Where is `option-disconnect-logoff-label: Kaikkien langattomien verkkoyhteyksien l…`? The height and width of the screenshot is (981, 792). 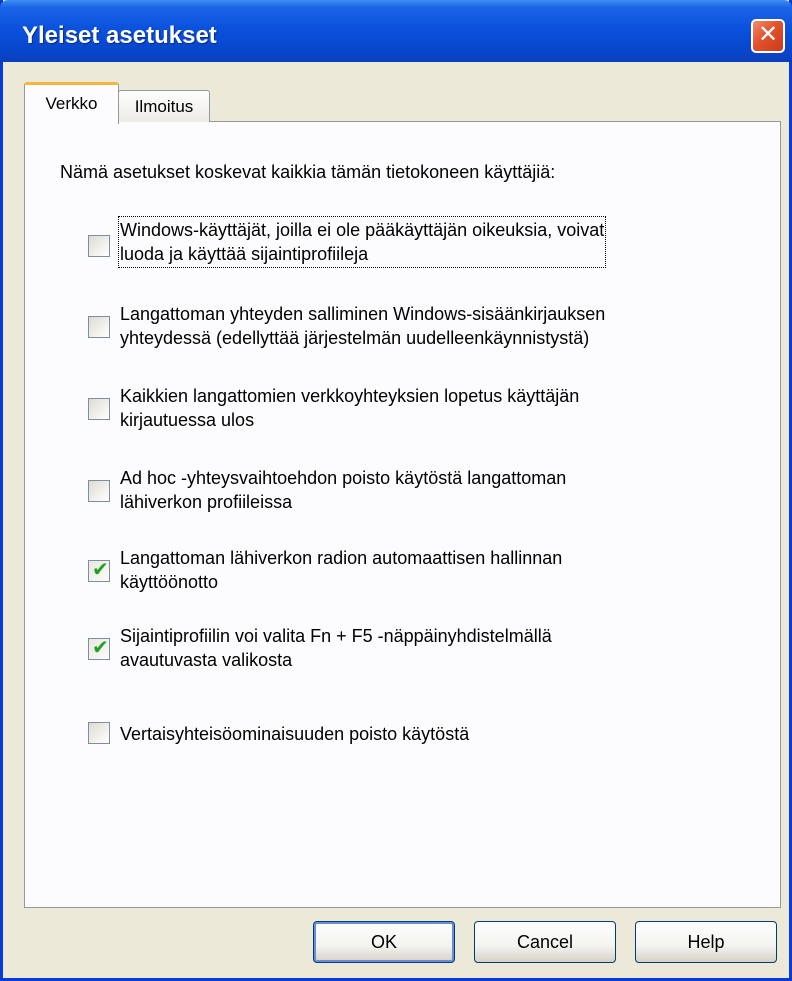 option-disconnect-logoff-label: Kaikkien langattomien verkkoyhteyksien l… is located at coordinates (349, 408).